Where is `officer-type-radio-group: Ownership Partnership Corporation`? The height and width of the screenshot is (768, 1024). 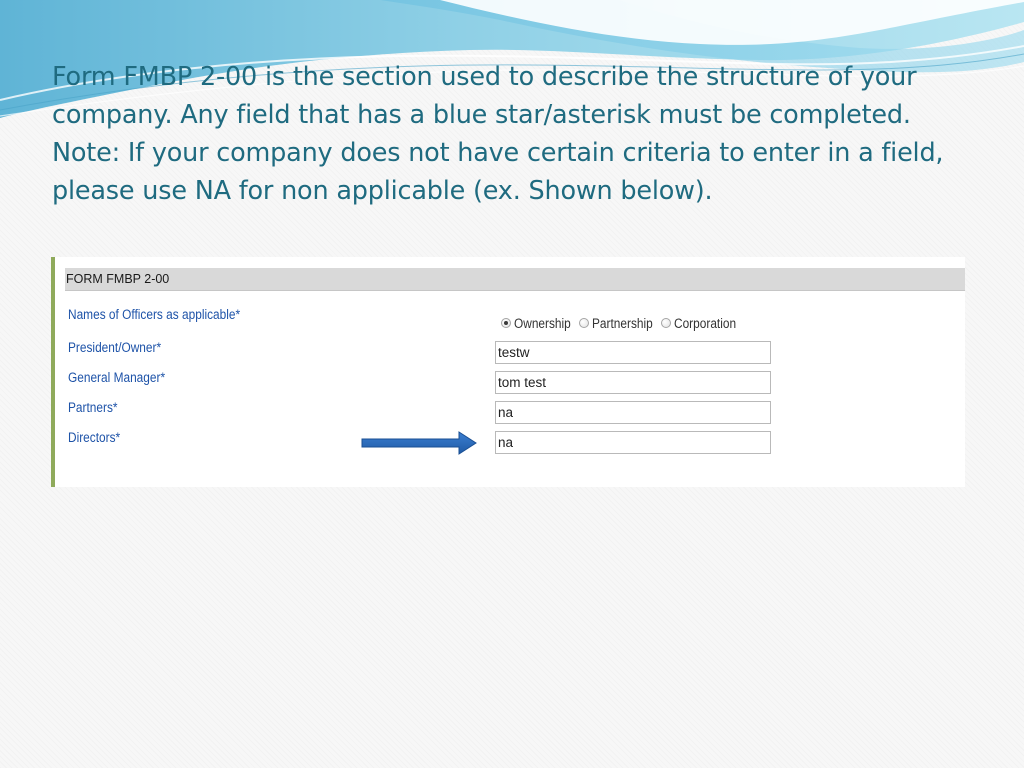 officer-type-radio-group: Ownership Partnership Corporation is located at coordinates (622, 323).